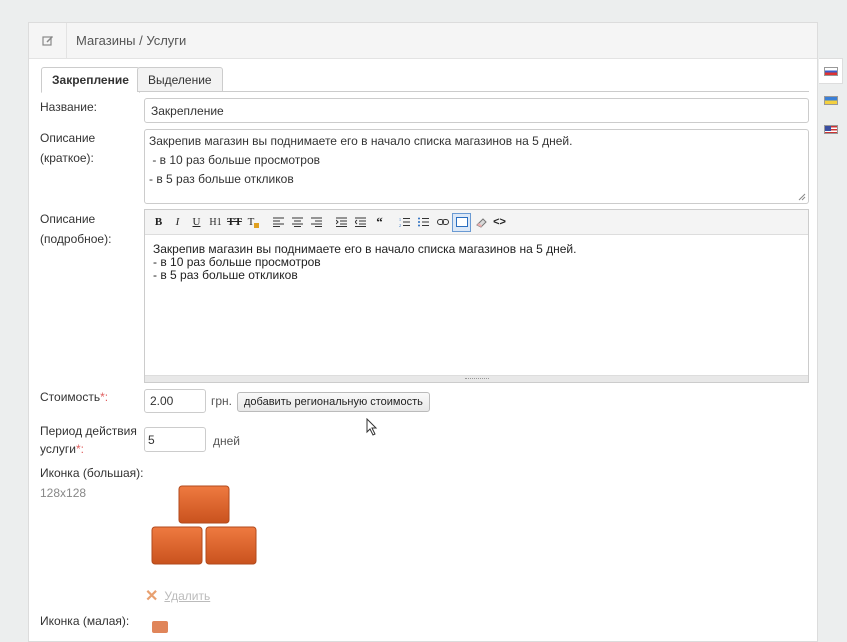  Describe the element at coordinates (341, 222) in the screenshot. I see `indent-icon` at that location.